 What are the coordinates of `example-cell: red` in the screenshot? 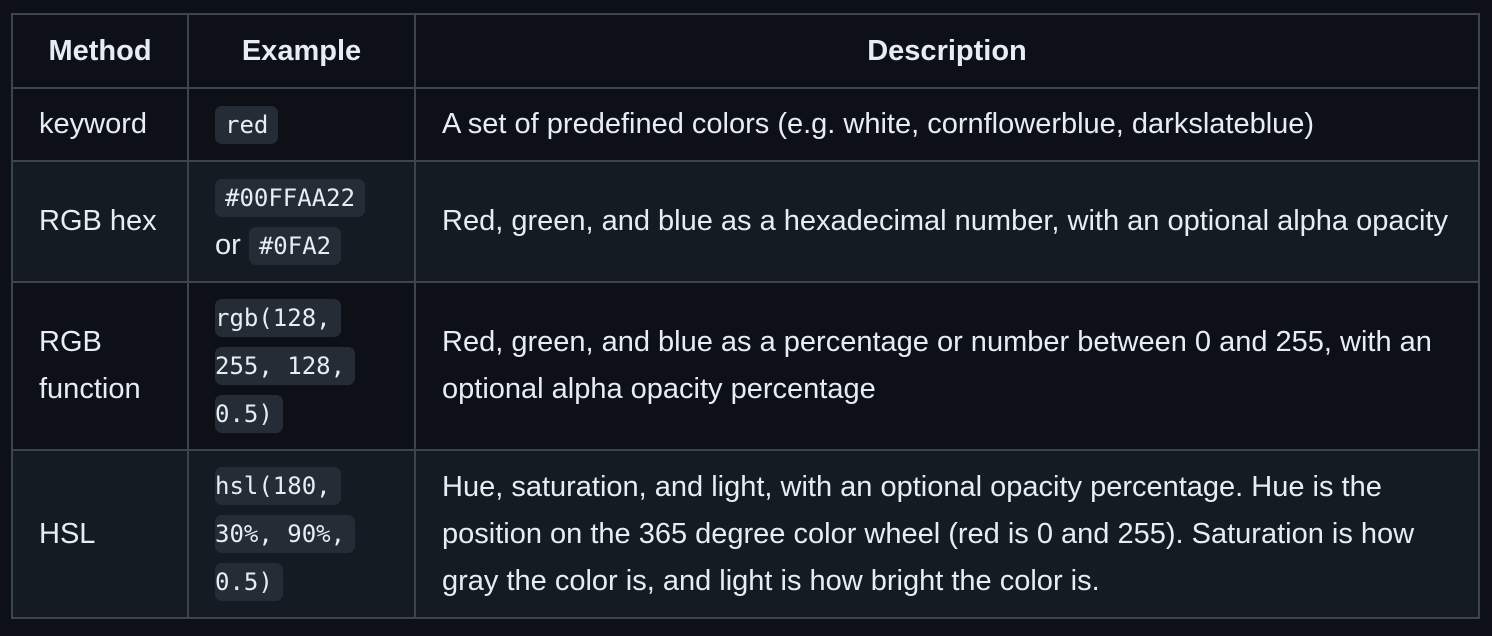 It's located at (301, 124).